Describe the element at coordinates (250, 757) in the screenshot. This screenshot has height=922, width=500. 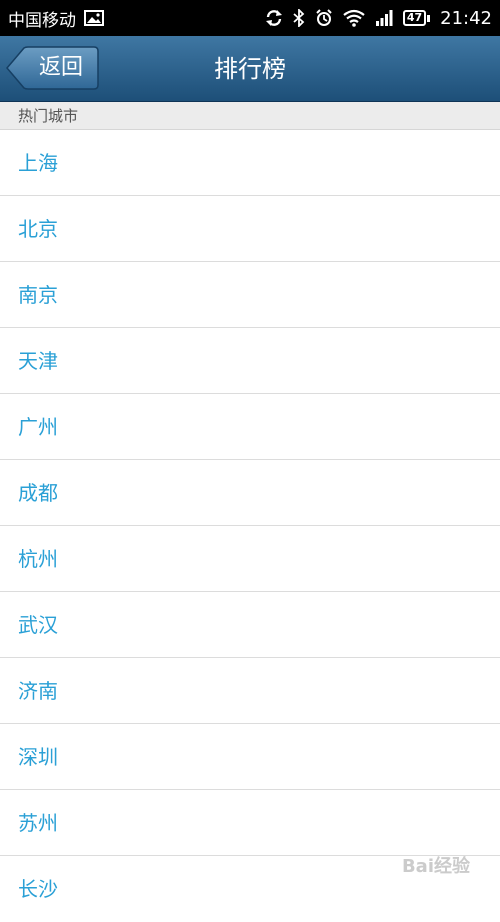
I see `list-item-shenzhen: 深圳` at that location.